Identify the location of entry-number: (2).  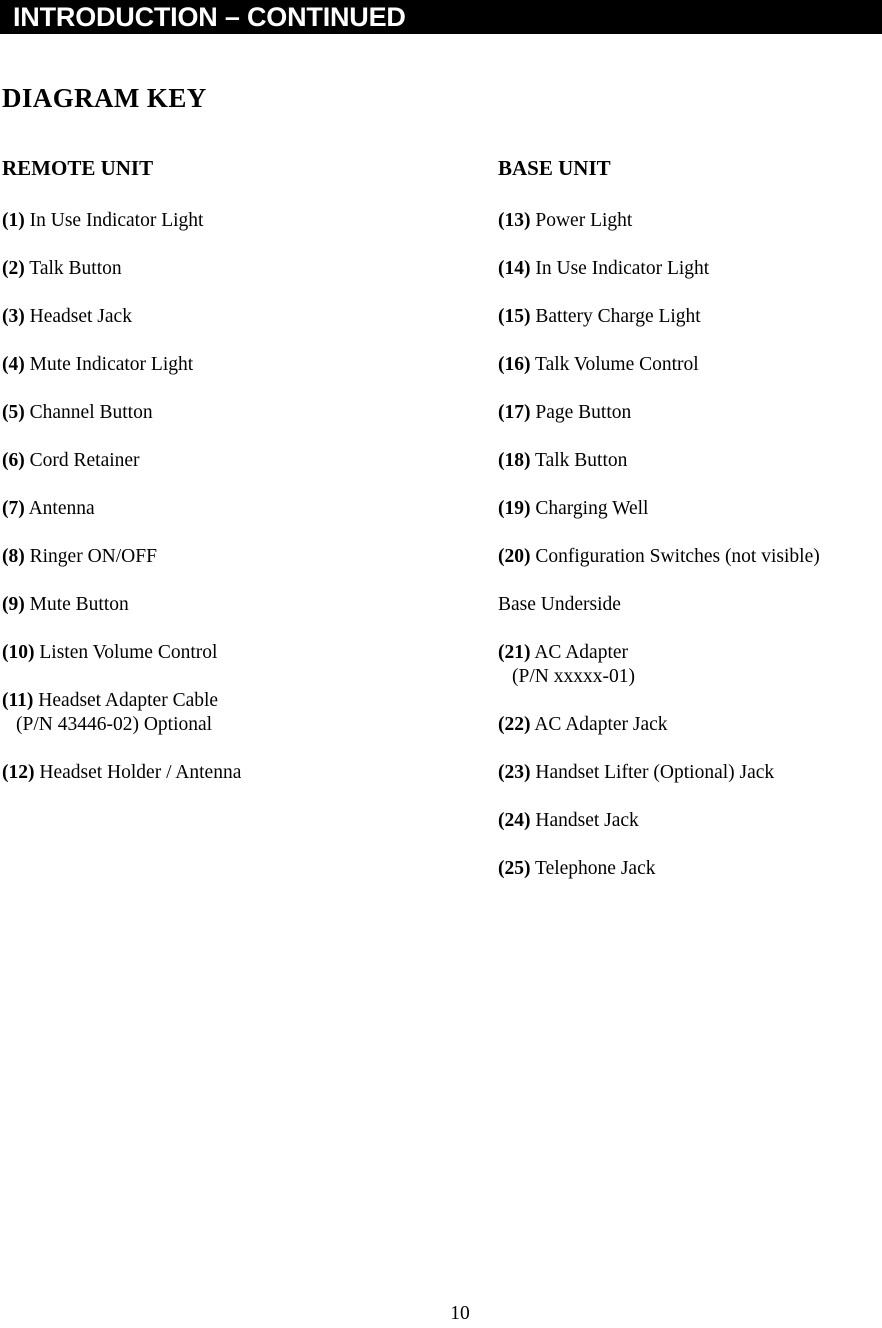
(13, 268).